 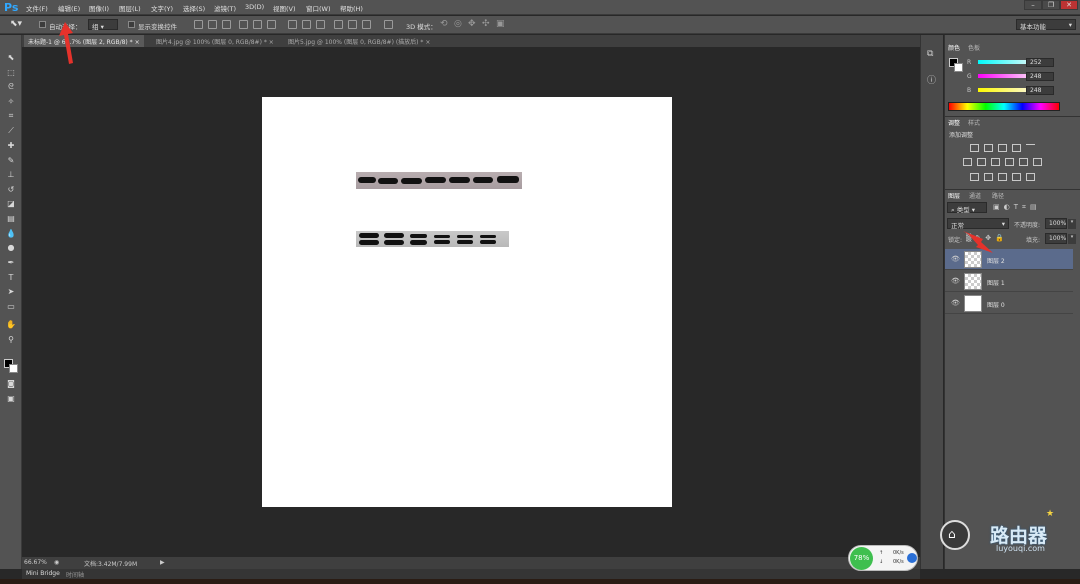 What do you see at coordinates (99, 8) in the screenshot?
I see `menu-image: 图像(I)` at bounding box center [99, 8].